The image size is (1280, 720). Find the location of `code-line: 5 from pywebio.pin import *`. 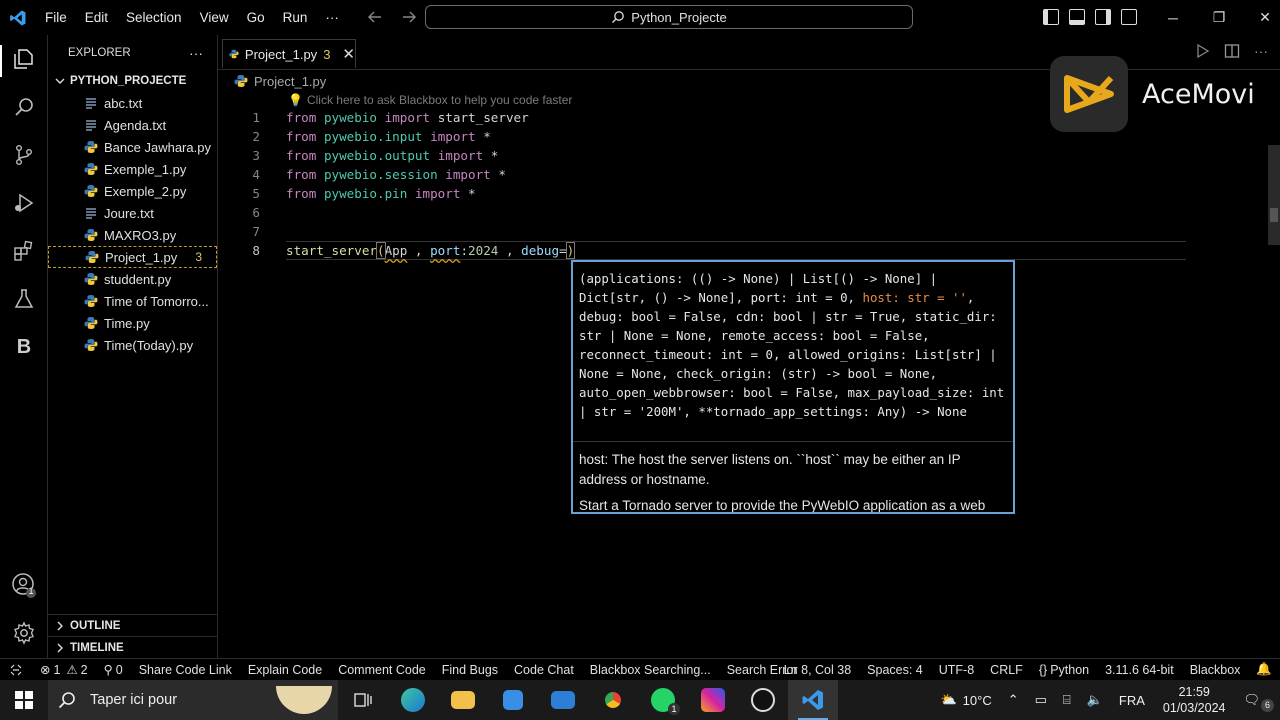

code-line: 5 from pywebio.pin import * is located at coordinates (702, 193).